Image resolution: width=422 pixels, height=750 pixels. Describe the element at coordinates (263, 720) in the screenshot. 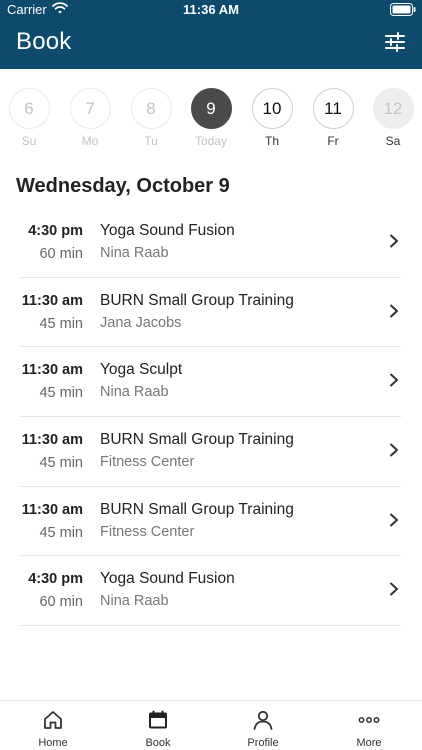

I see `person-icon` at that location.